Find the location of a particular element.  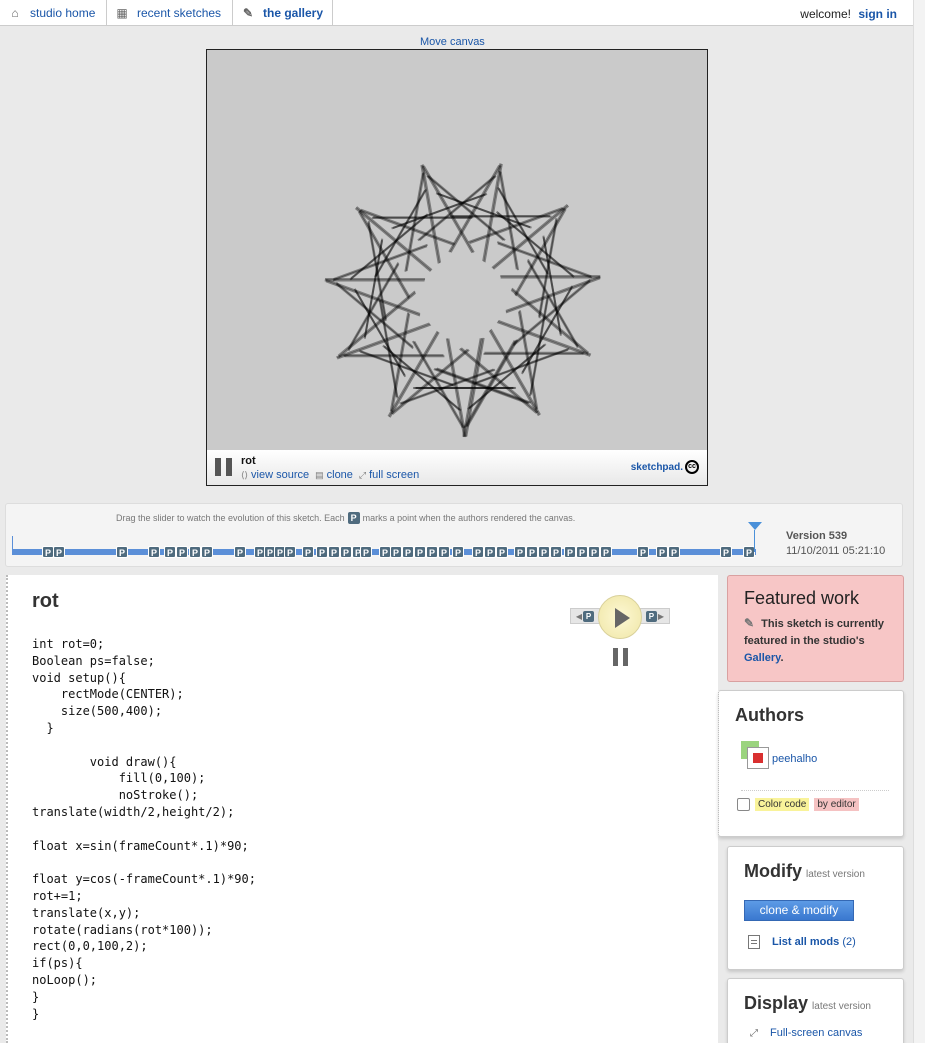

full-screen-link: ⤢ full screen is located at coordinates (389, 475).